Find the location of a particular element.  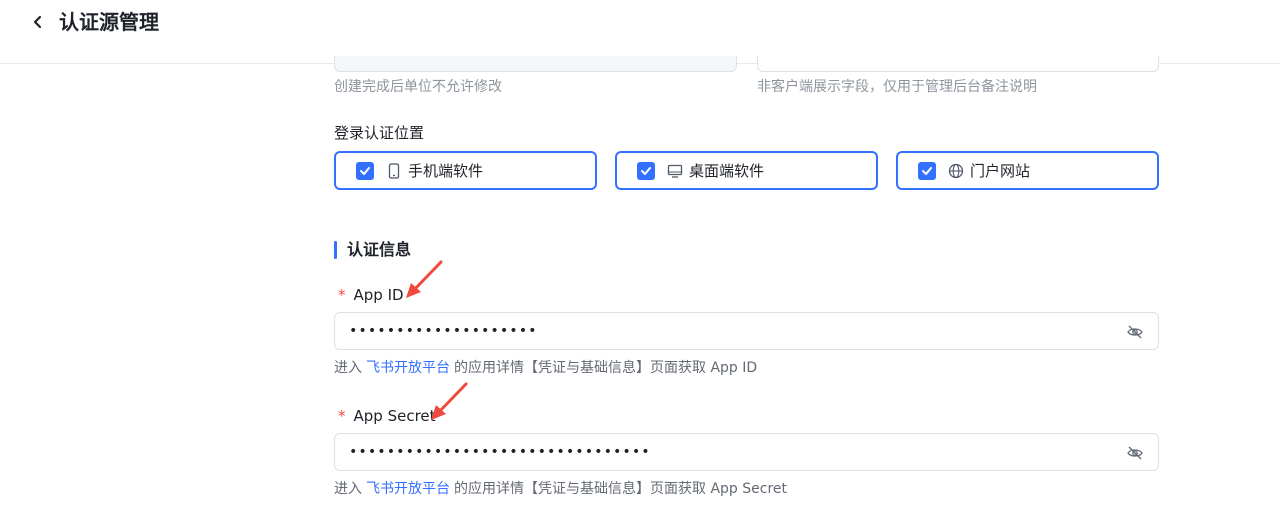

option-portal-label: 门户网站 is located at coordinates (1000, 171).